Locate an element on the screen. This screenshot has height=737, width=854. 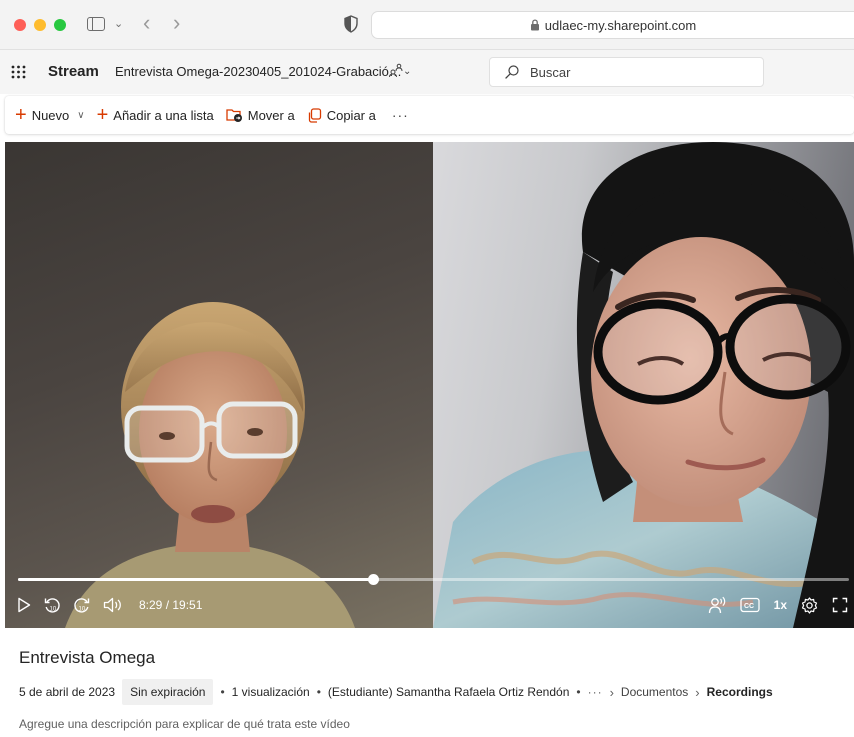
svg-text: CC is located at coordinates (749, 606).